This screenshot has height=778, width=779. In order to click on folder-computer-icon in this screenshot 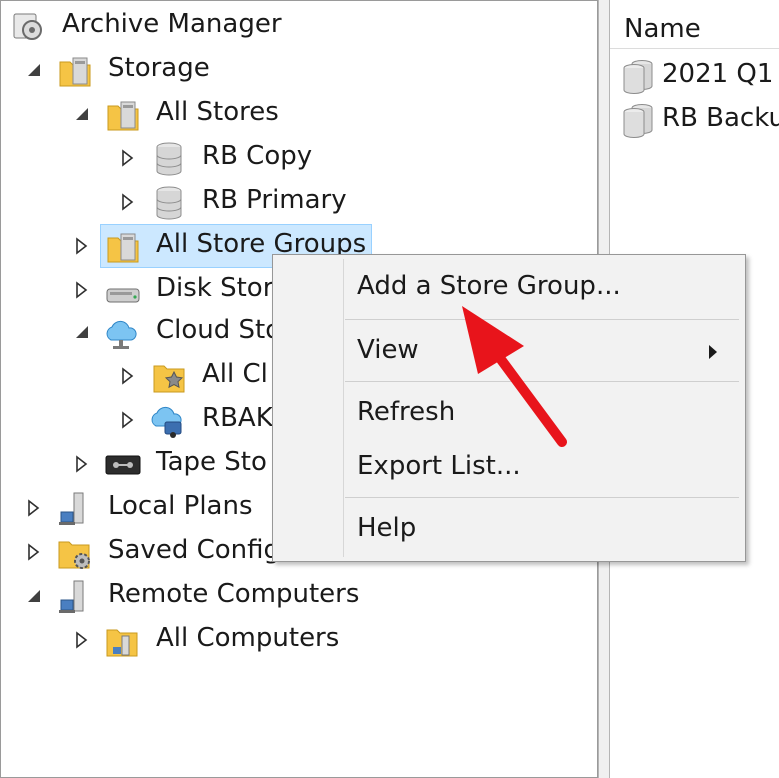, I will do `click(123, 641)`.